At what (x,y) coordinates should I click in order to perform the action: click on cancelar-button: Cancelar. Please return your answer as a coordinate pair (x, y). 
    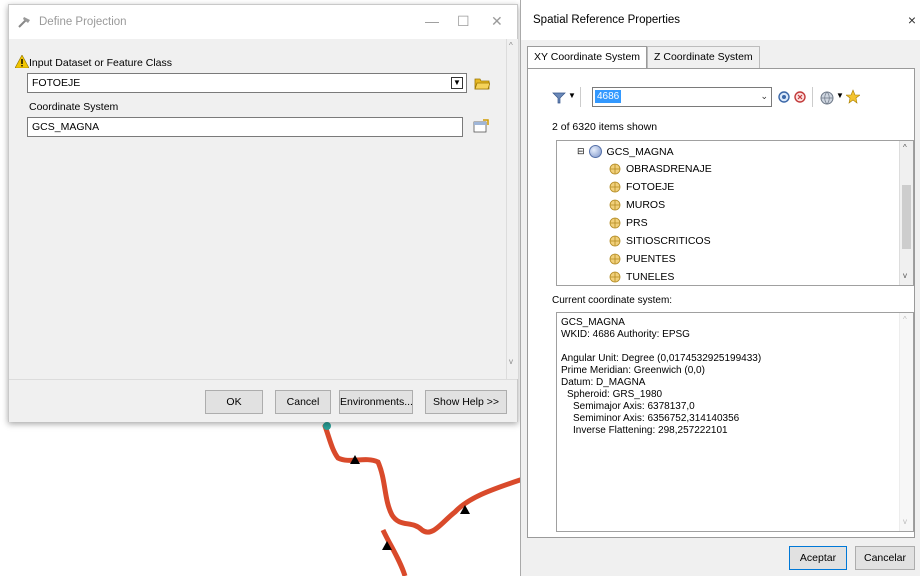
    Looking at the image, I should click on (885, 558).